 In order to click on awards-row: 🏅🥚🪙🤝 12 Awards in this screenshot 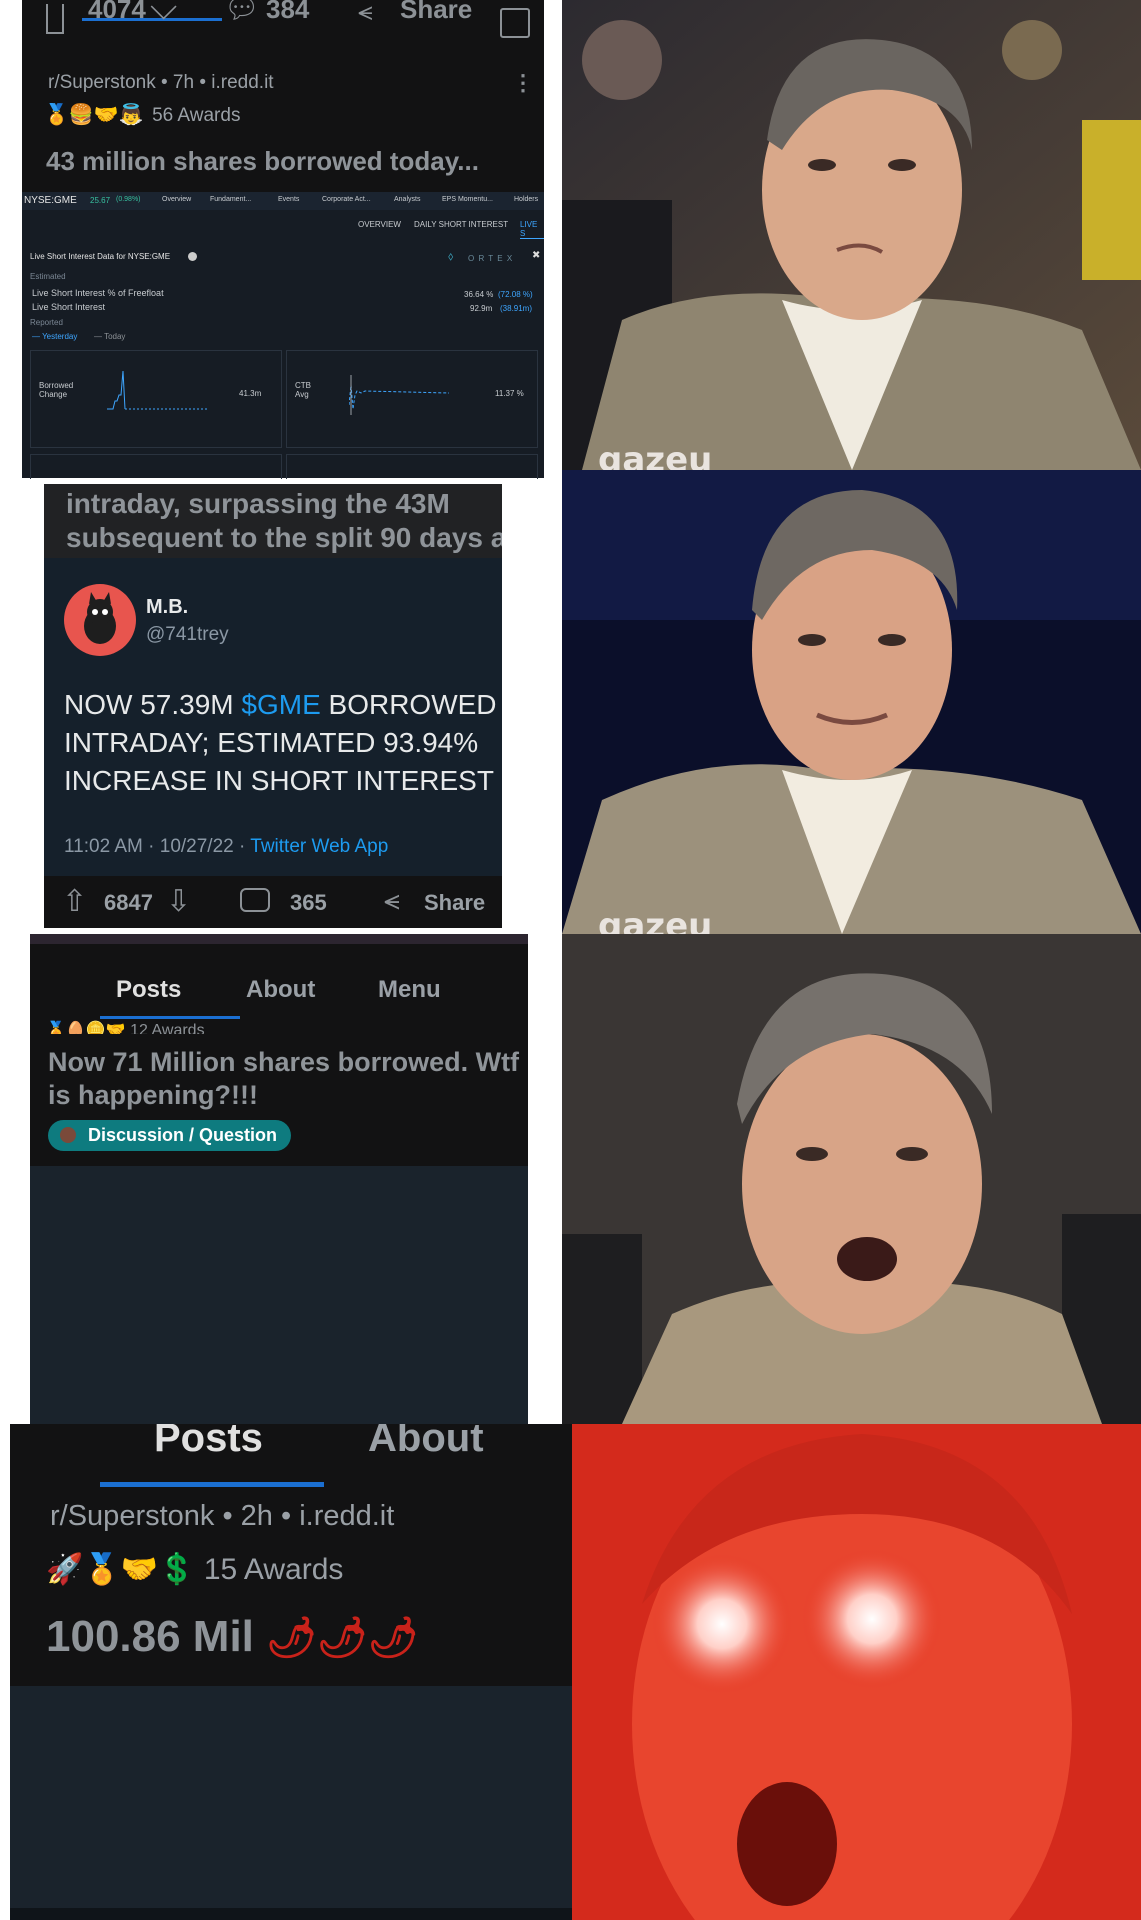, I will do `click(125, 1027)`.